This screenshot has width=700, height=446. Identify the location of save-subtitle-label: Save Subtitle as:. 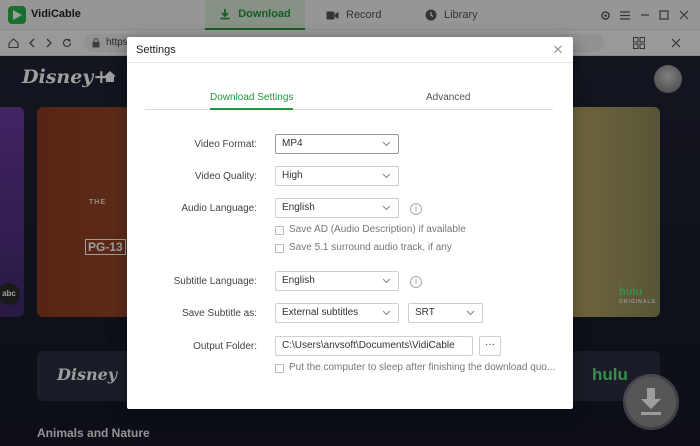
(219, 313).